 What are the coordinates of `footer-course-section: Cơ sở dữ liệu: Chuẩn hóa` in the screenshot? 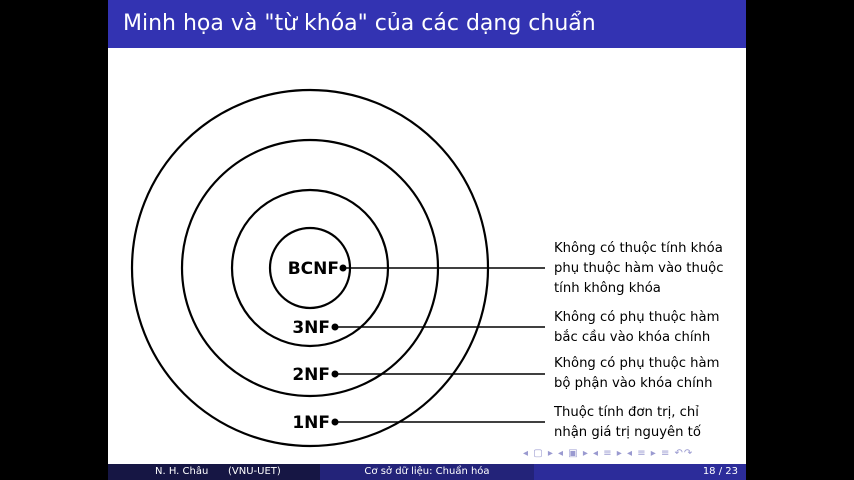 It's located at (427, 472).